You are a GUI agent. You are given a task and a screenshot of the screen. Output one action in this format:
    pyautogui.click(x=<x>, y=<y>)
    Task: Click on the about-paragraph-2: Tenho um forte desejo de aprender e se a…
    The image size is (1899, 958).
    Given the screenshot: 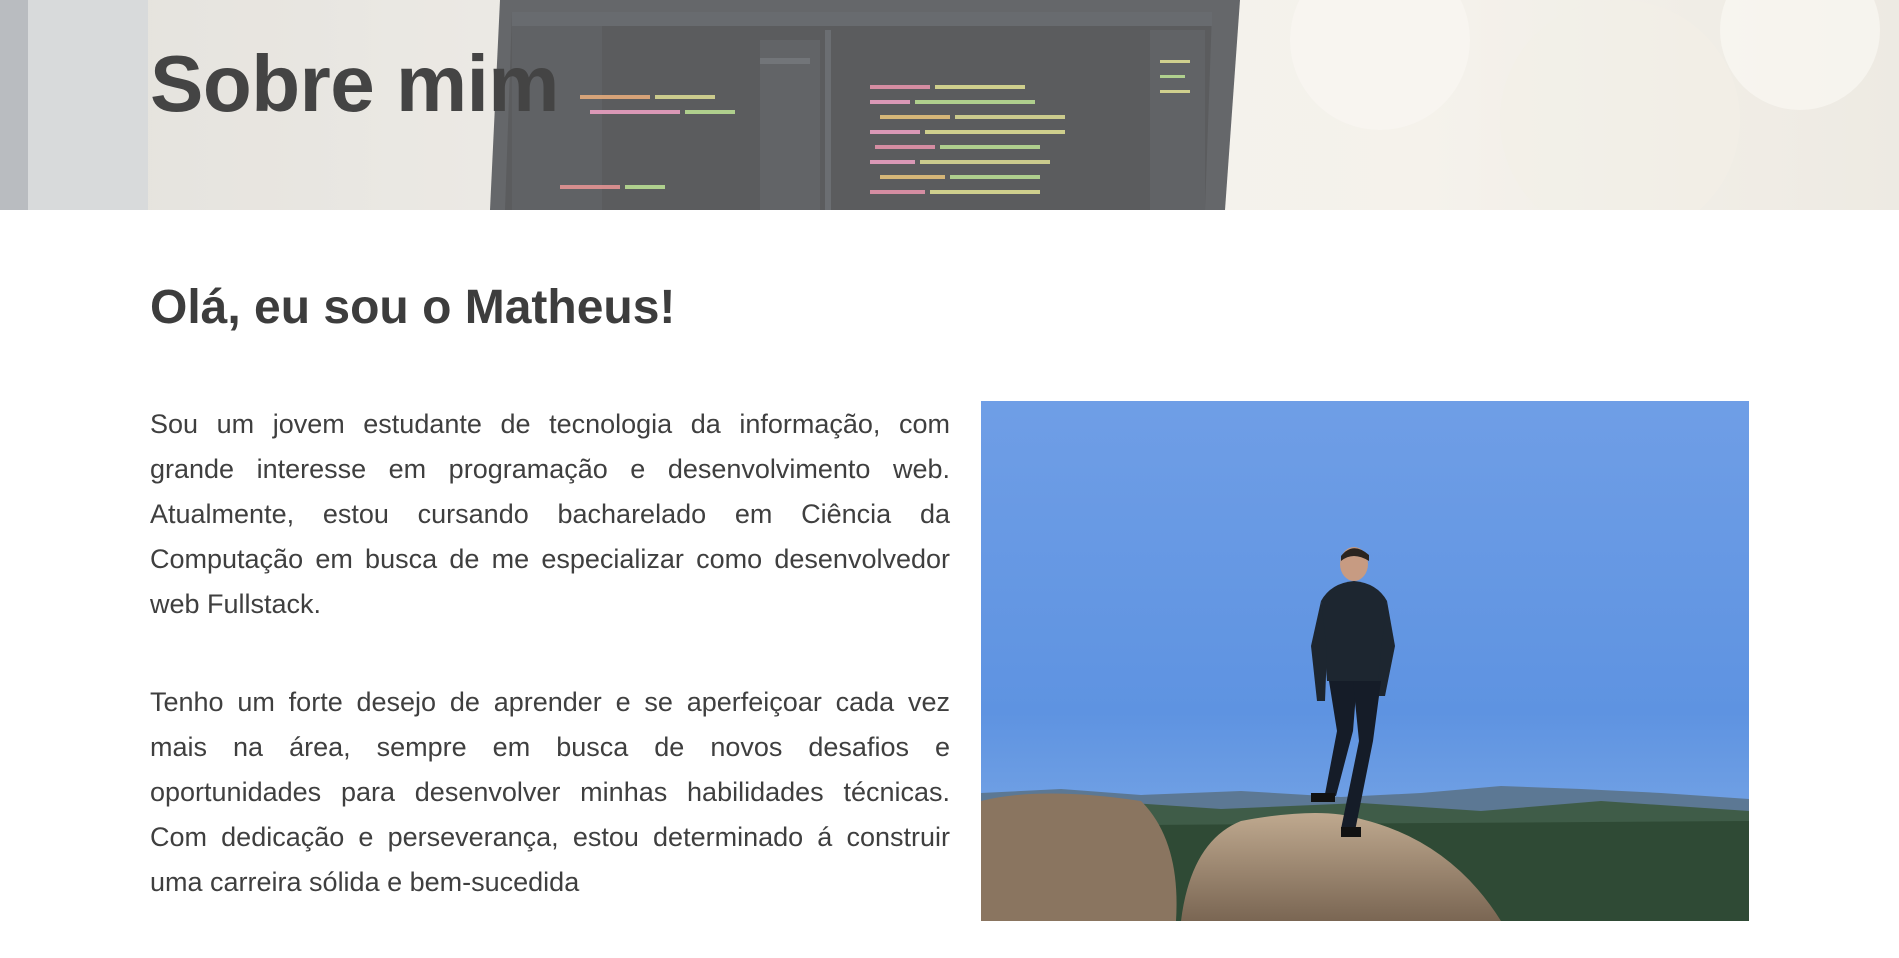 What is the action you would take?
    pyautogui.click(x=550, y=792)
    